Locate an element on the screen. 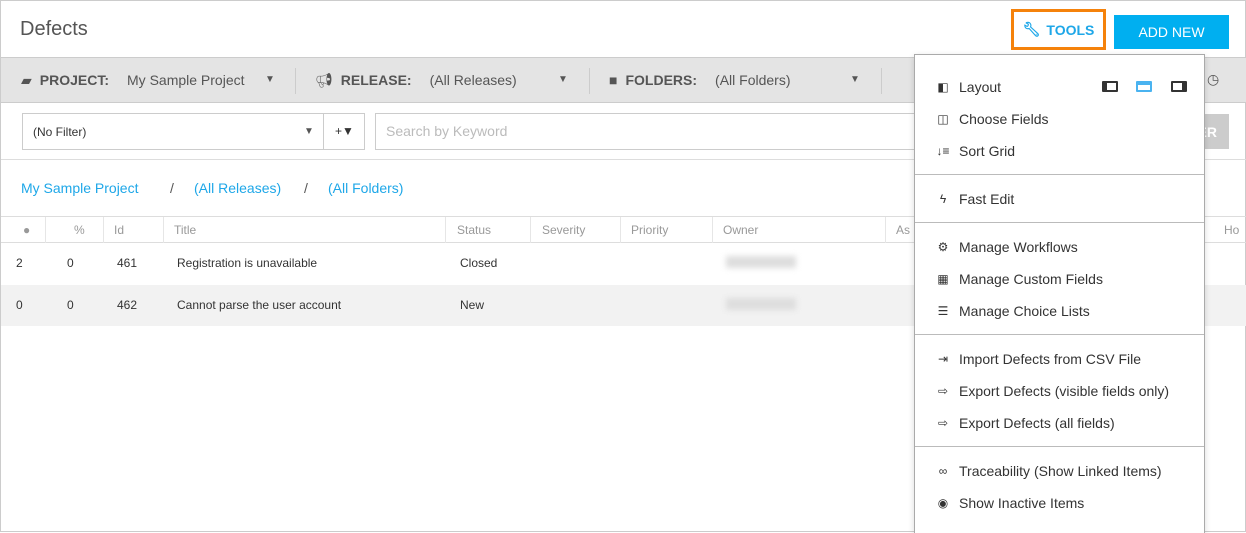  menu-layout: ◧ Layout is located at coordinates (968, 87).